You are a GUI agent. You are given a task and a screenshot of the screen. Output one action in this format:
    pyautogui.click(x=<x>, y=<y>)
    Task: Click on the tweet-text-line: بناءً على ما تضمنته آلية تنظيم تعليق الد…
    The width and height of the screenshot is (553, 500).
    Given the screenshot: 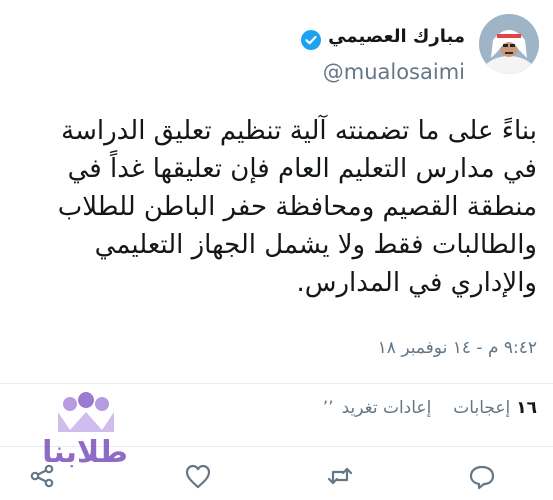 What is the action you would take?
    pyautogui.click(x=299, y=131)
    